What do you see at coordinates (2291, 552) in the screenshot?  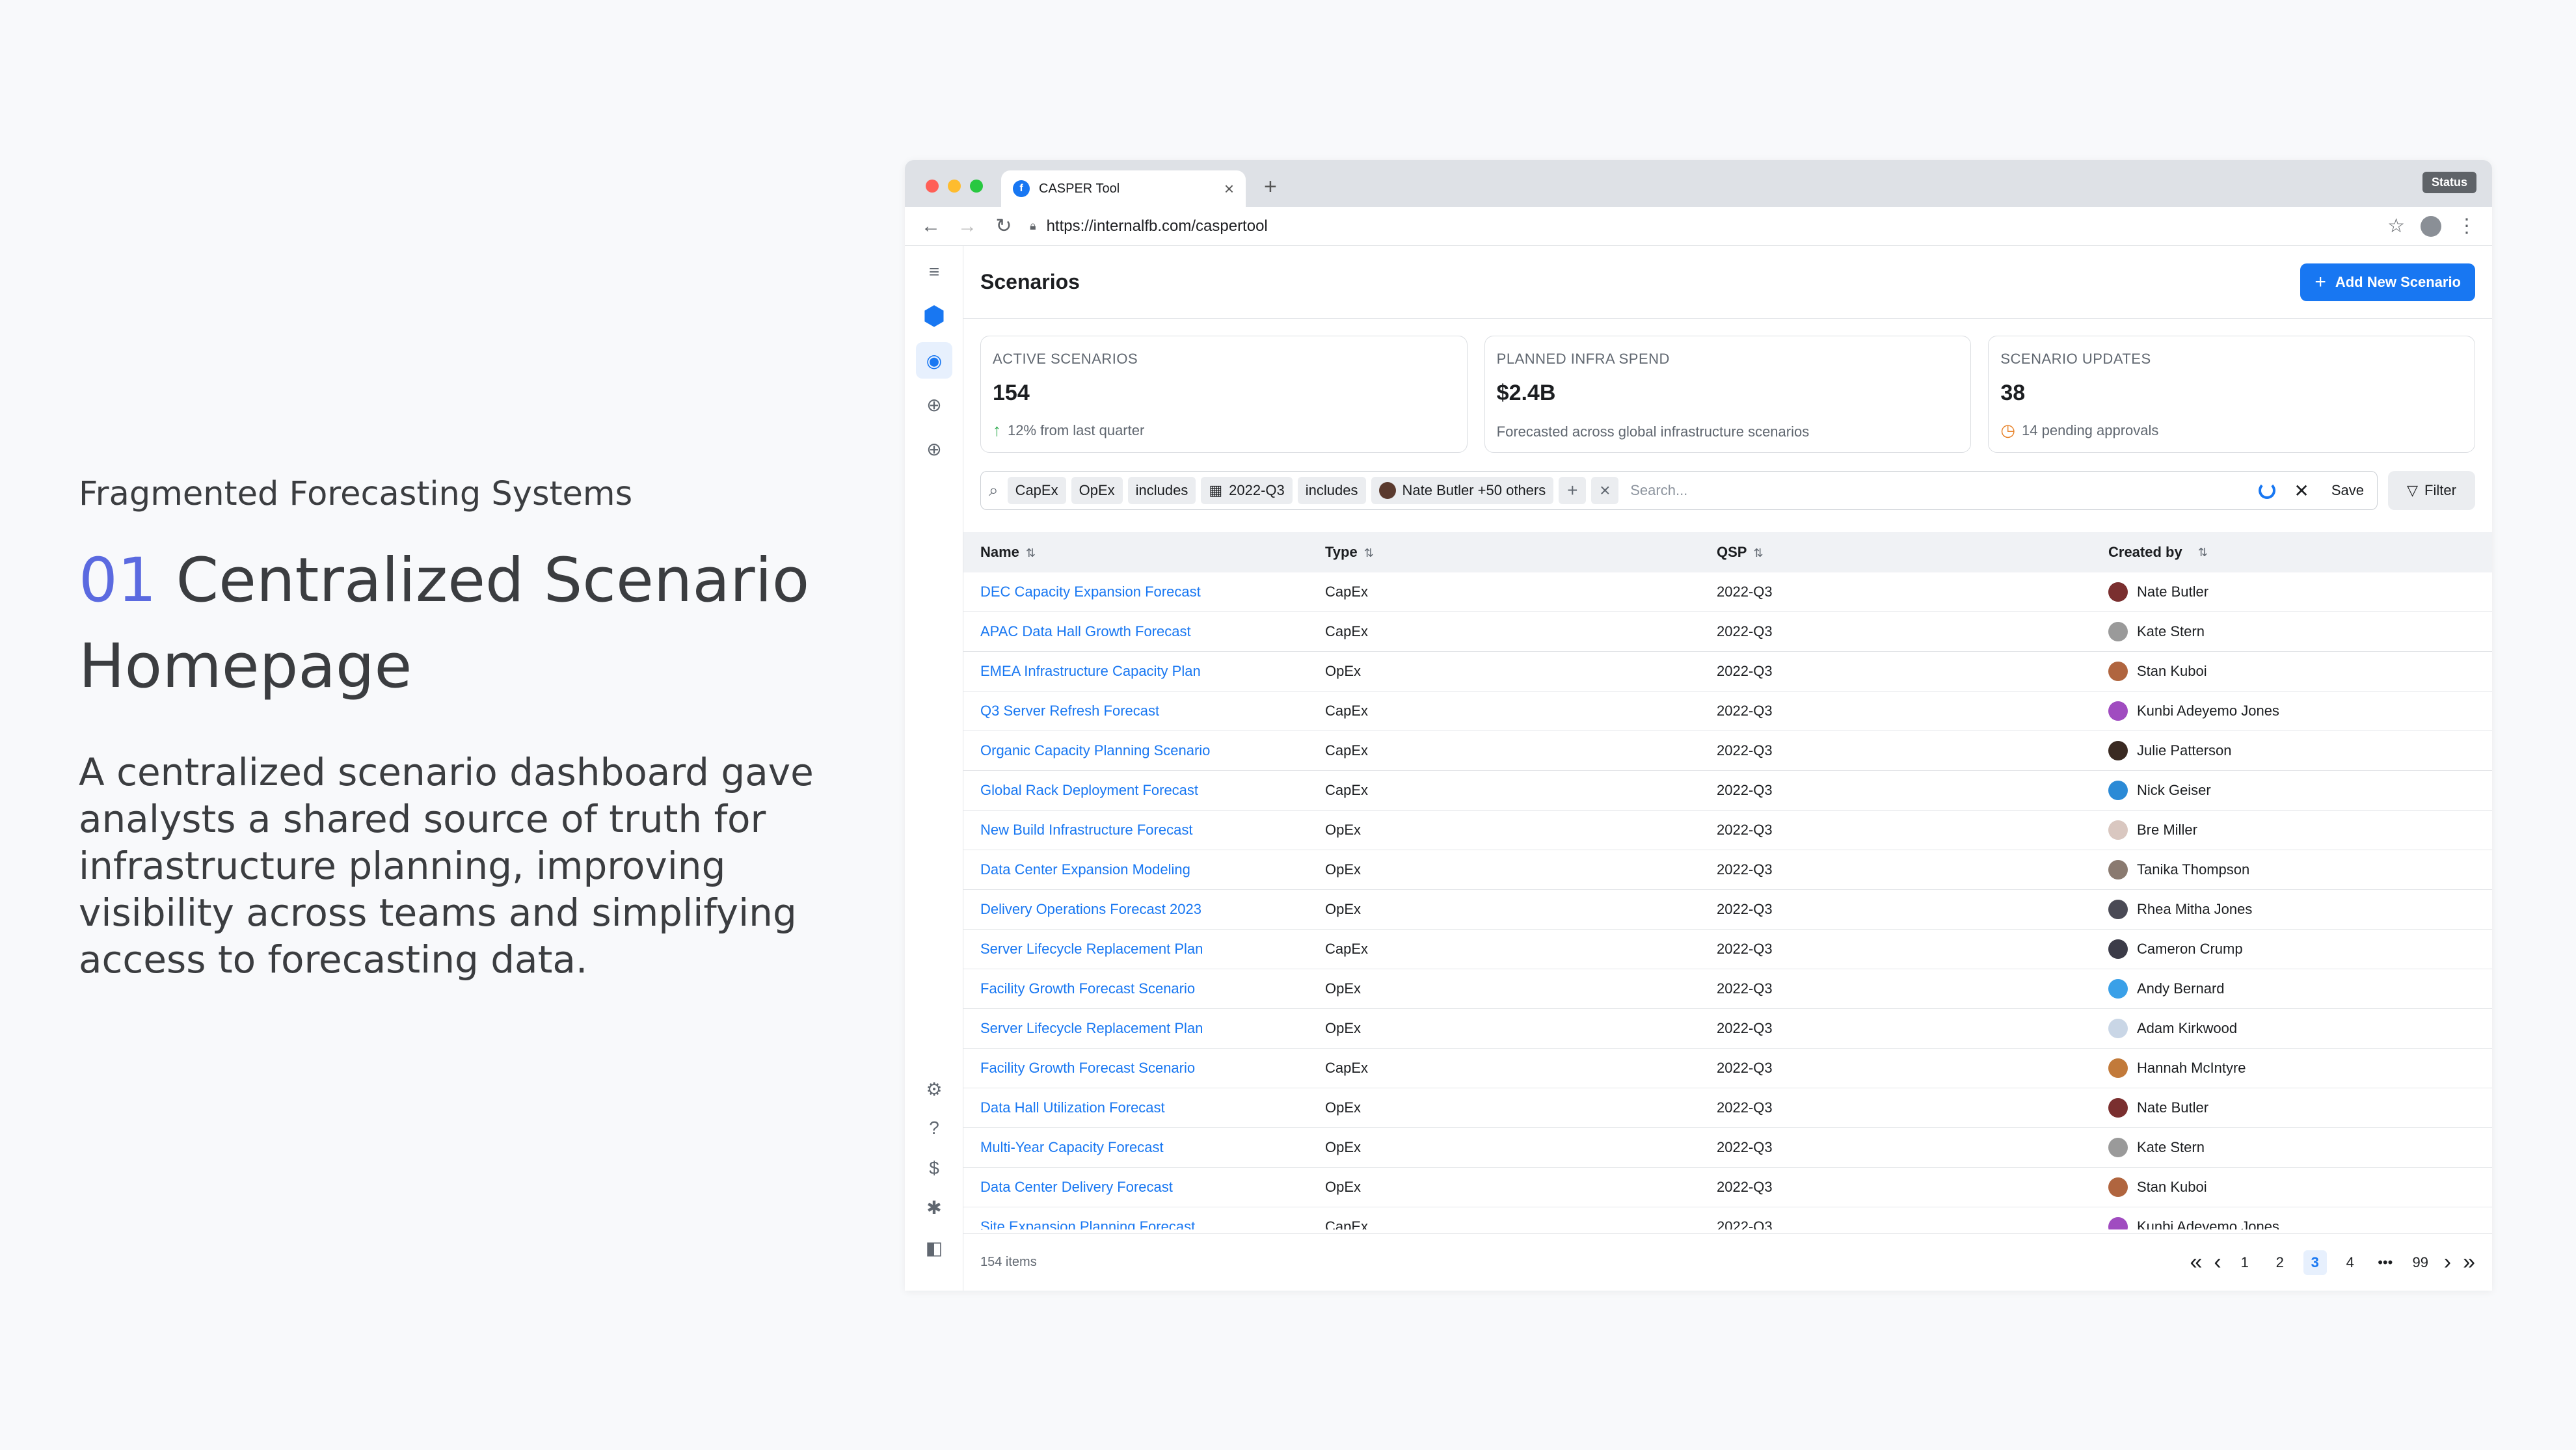 I see `column-header-created-by: Created by ⇅` at bounding box center [2291, 552].